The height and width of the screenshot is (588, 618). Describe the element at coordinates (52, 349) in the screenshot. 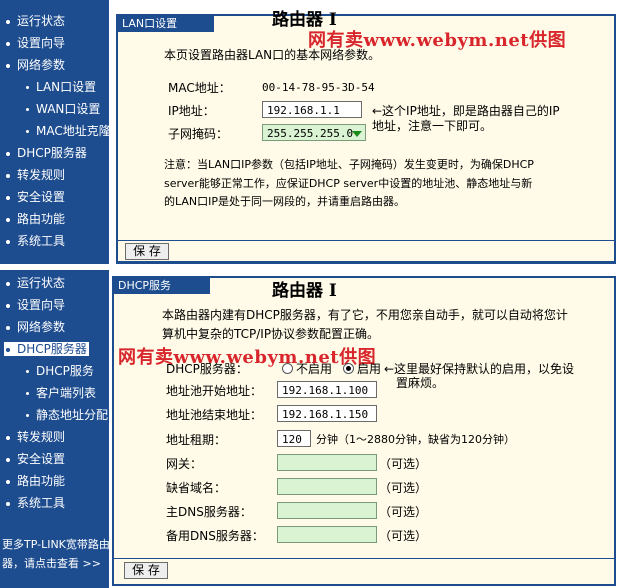

I see `sidebar-item-label: DHCP服务器` at that location.